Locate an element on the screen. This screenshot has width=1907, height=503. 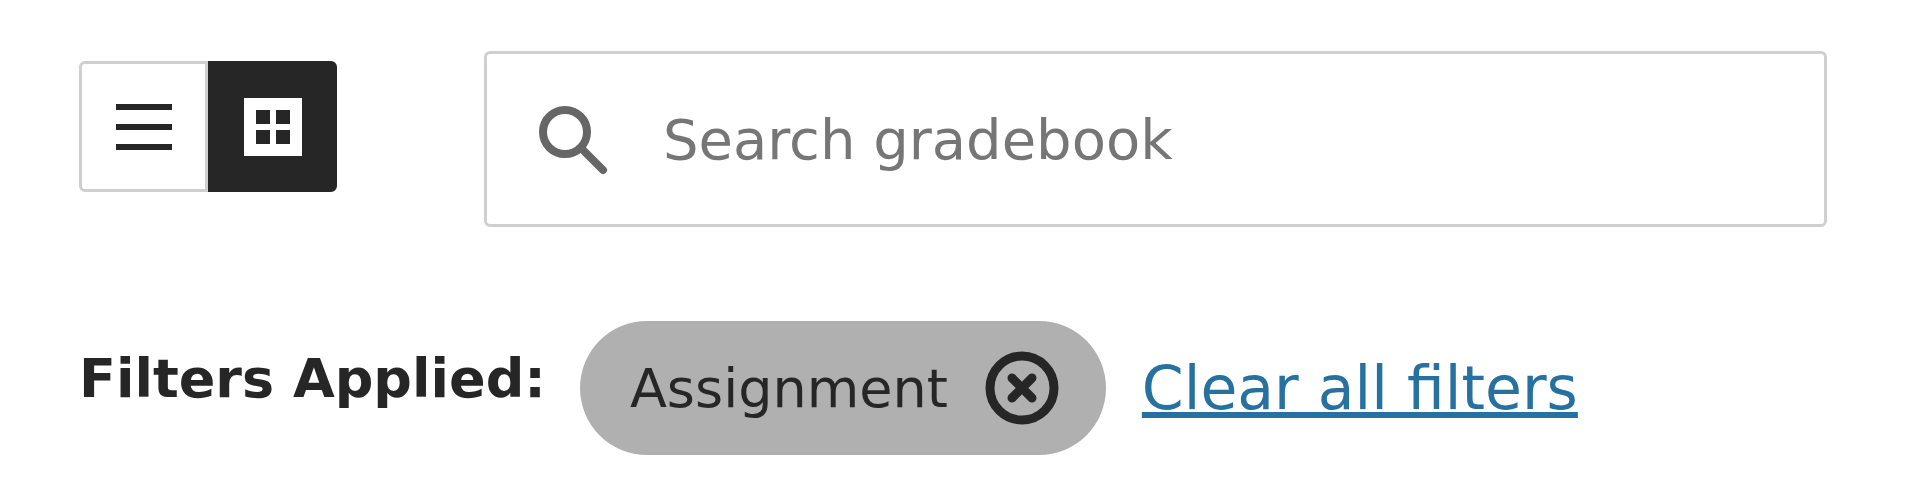
list-icon is located at coordinates (143, 126).